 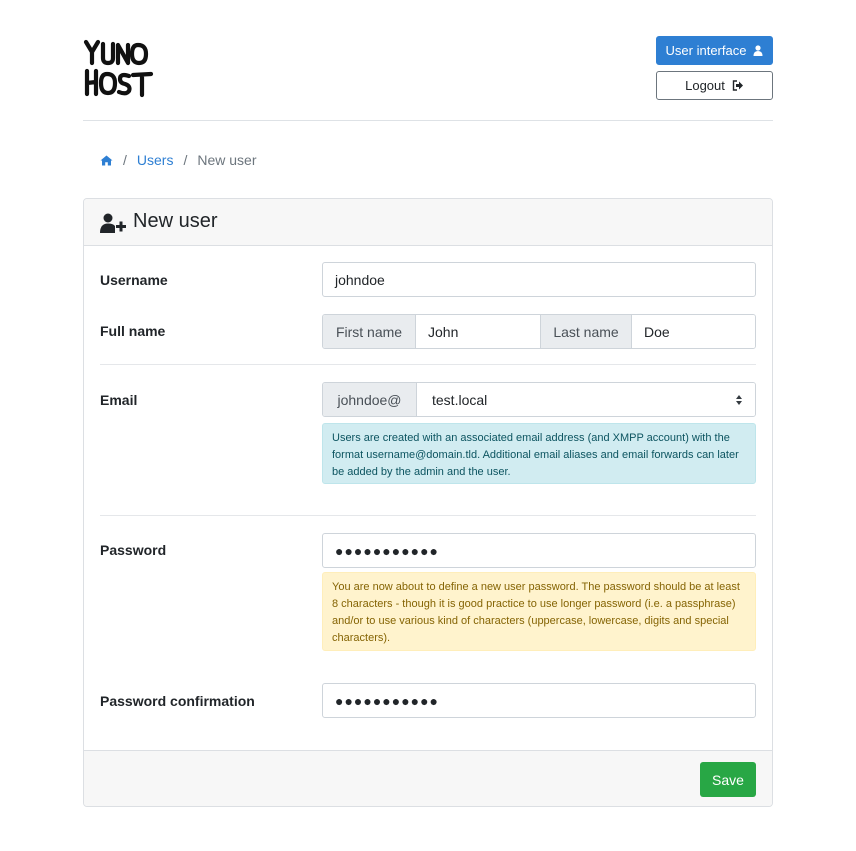 I want to click on email-label: Email, so click(x=119, y=400).